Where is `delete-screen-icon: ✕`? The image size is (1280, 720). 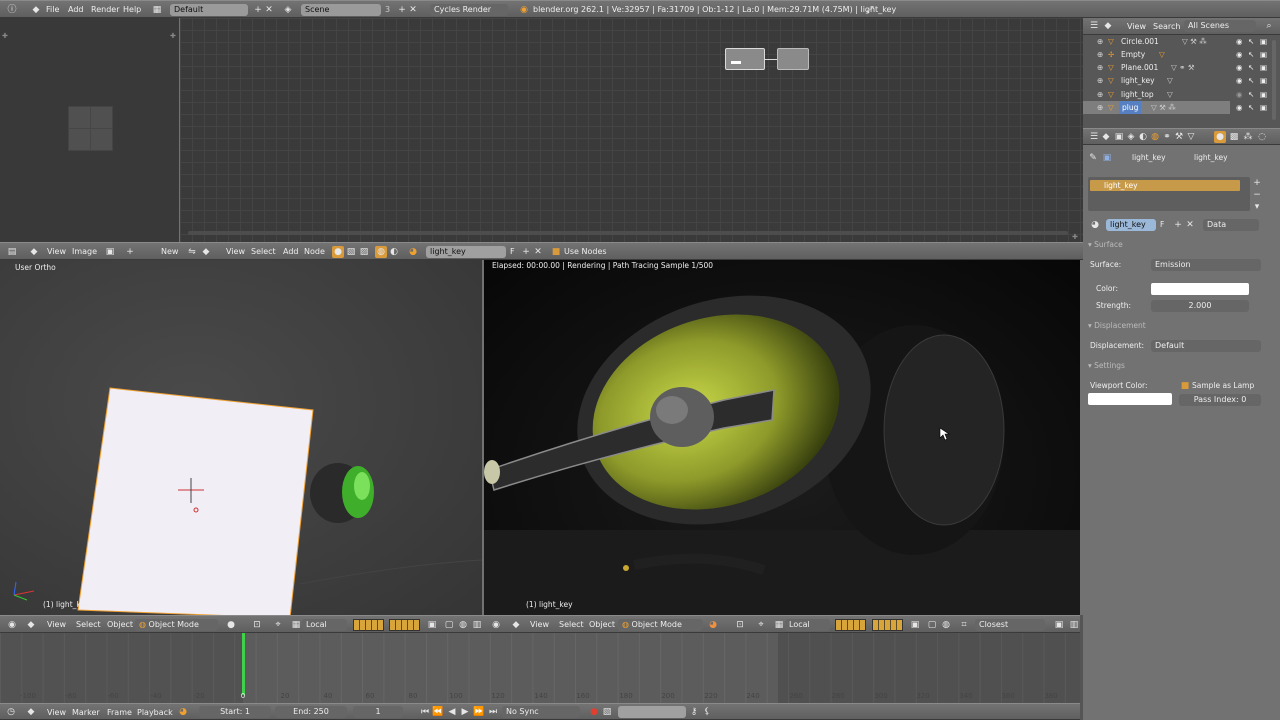
delete-screen-icon: ✕ is located at coordinates (269, 10).